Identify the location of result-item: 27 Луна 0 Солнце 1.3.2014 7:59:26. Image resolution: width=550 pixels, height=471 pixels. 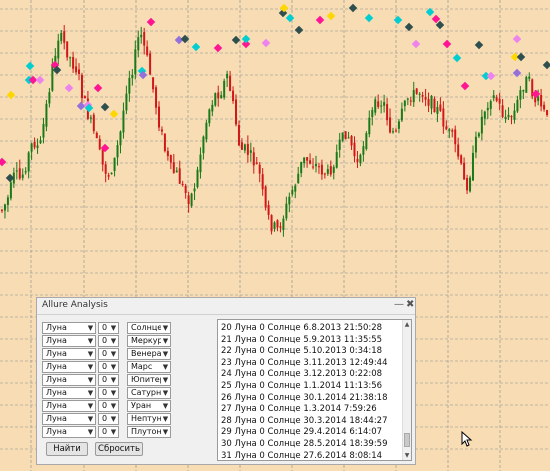
(299, 409).